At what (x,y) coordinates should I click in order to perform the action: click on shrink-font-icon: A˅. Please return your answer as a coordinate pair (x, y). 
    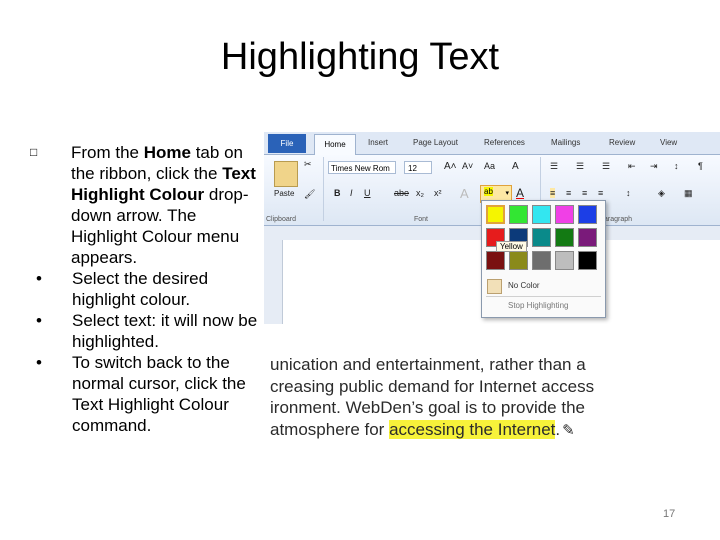
    Looking at the image, I should click on (467, 166).